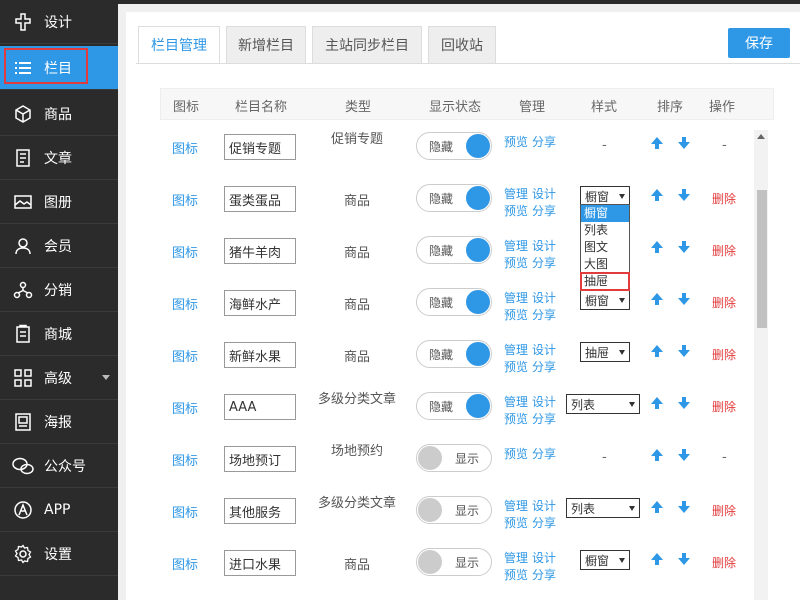 This screenshot has height=600, width=800. Describe the element at coordinates (59, 378) in the screenshot. I see `nav-item-advanced: 高级` at that location.